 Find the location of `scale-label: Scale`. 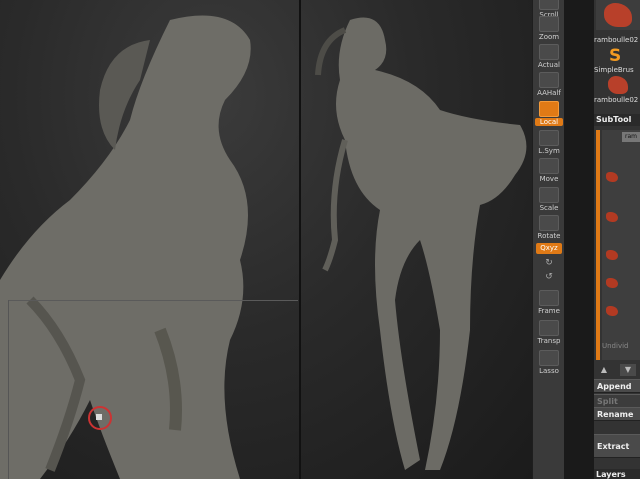

scale-label: Scale is located at coordinates (549, 208).